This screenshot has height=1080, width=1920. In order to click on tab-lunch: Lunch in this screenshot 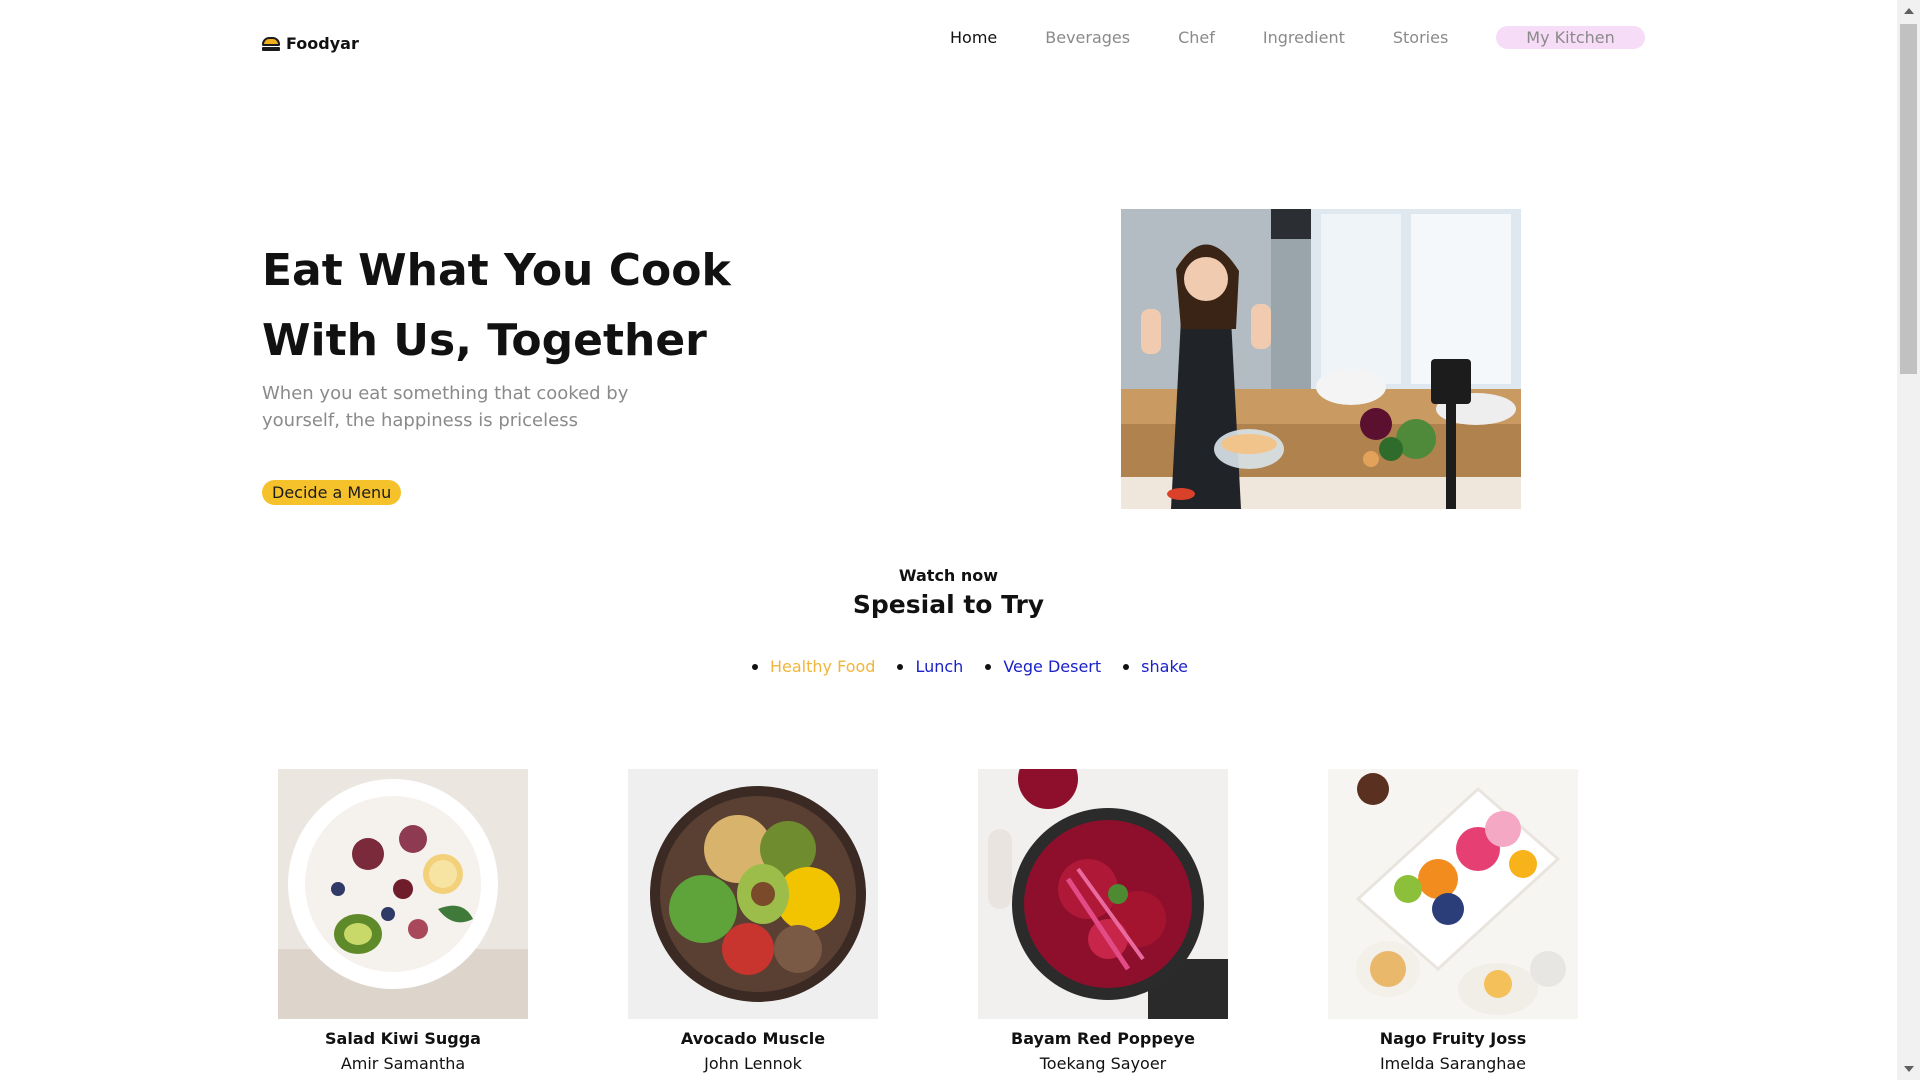, I will do `click(930, 666)`.